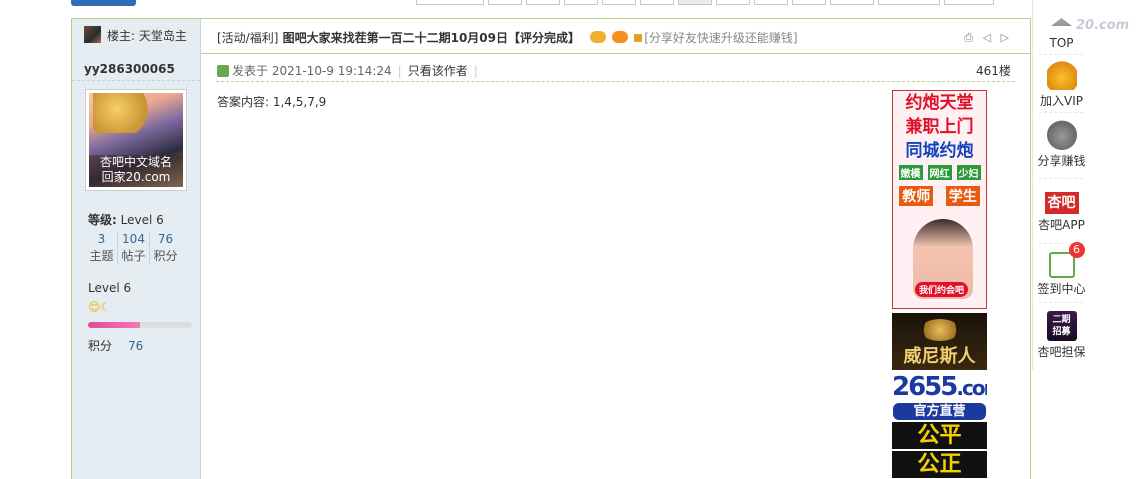 The width and height of the screenshot is (1141, 479). What do you see at coordinates (939, 103) in the screenshot?
I see `ad1-line-1: 约炮天堂` at bounding box center [939, 103].